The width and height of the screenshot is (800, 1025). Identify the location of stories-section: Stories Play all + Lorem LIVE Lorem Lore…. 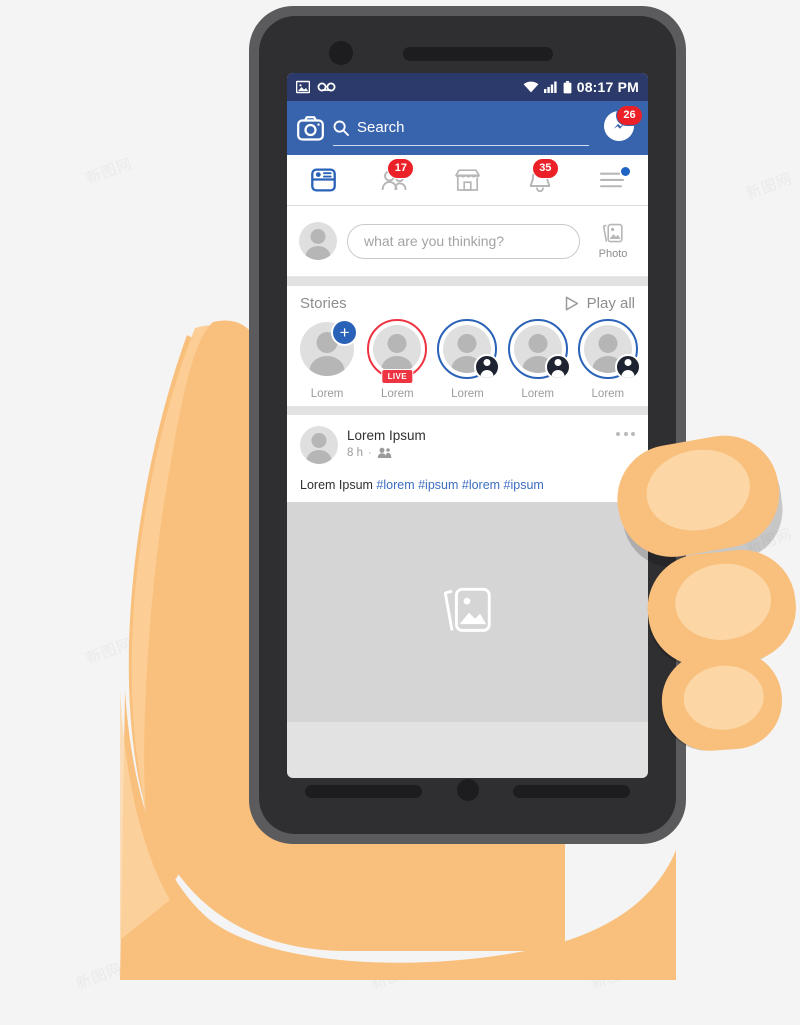
(467, 346).